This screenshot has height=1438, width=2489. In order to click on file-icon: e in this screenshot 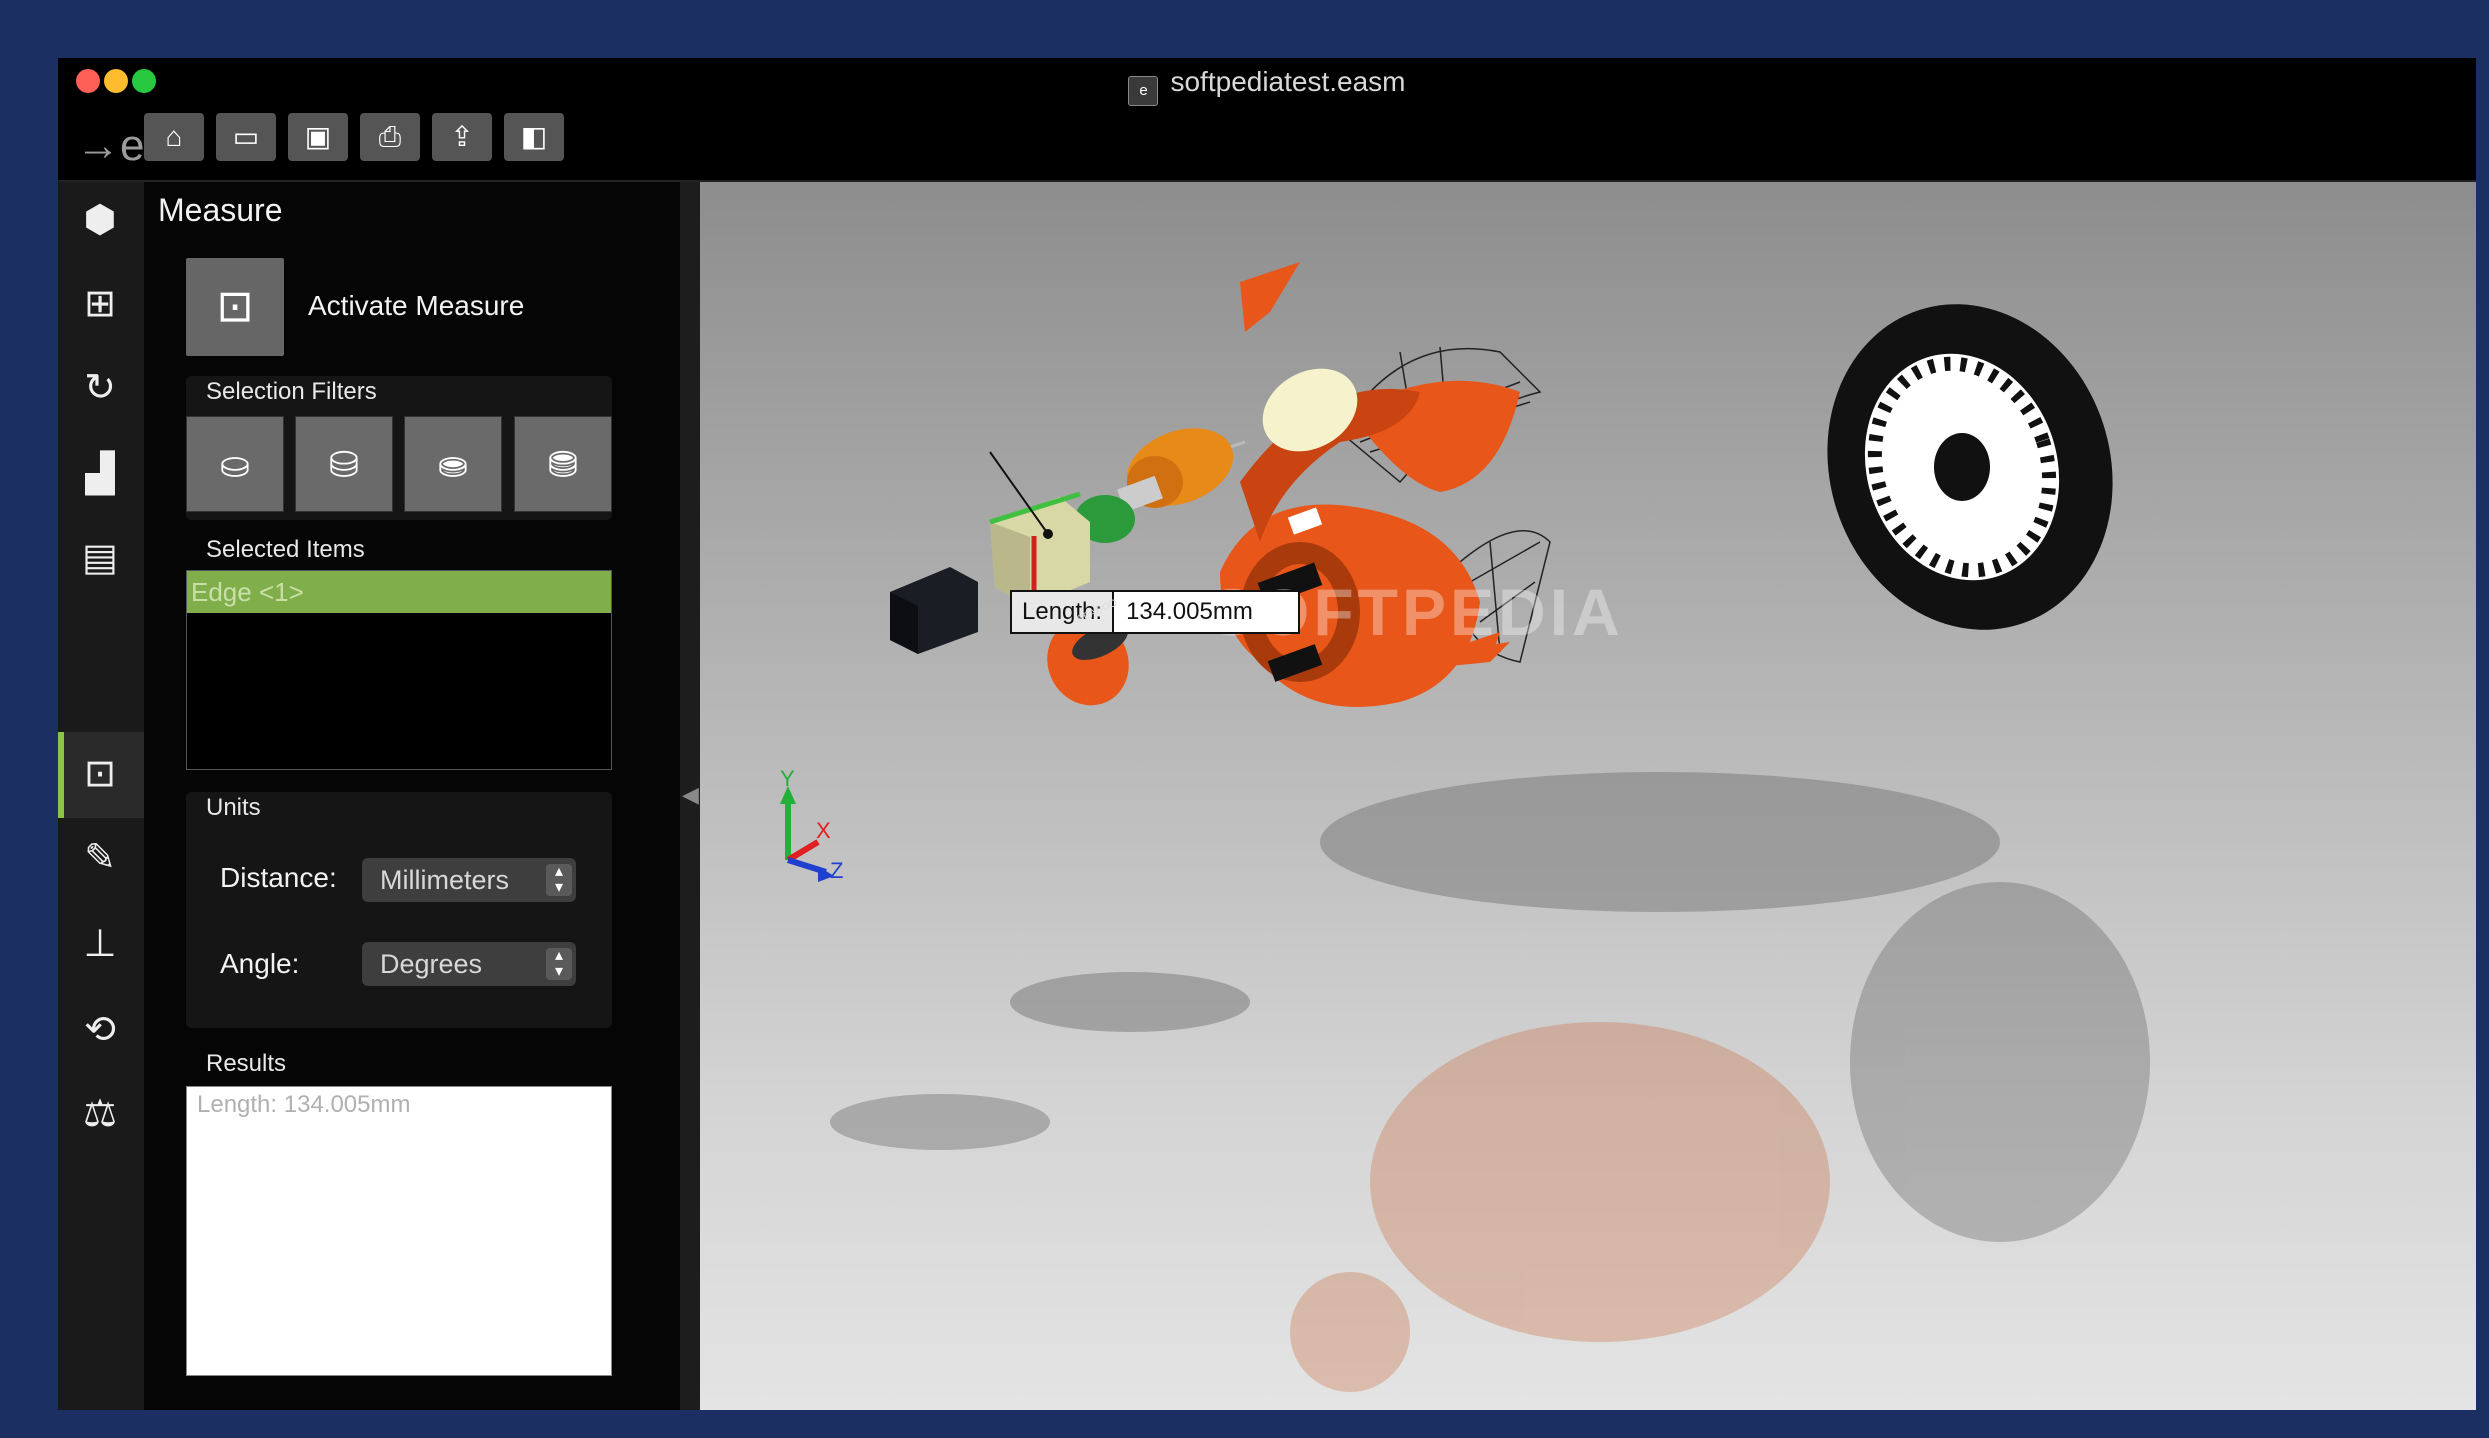, I will do `click(1143, 91)`.